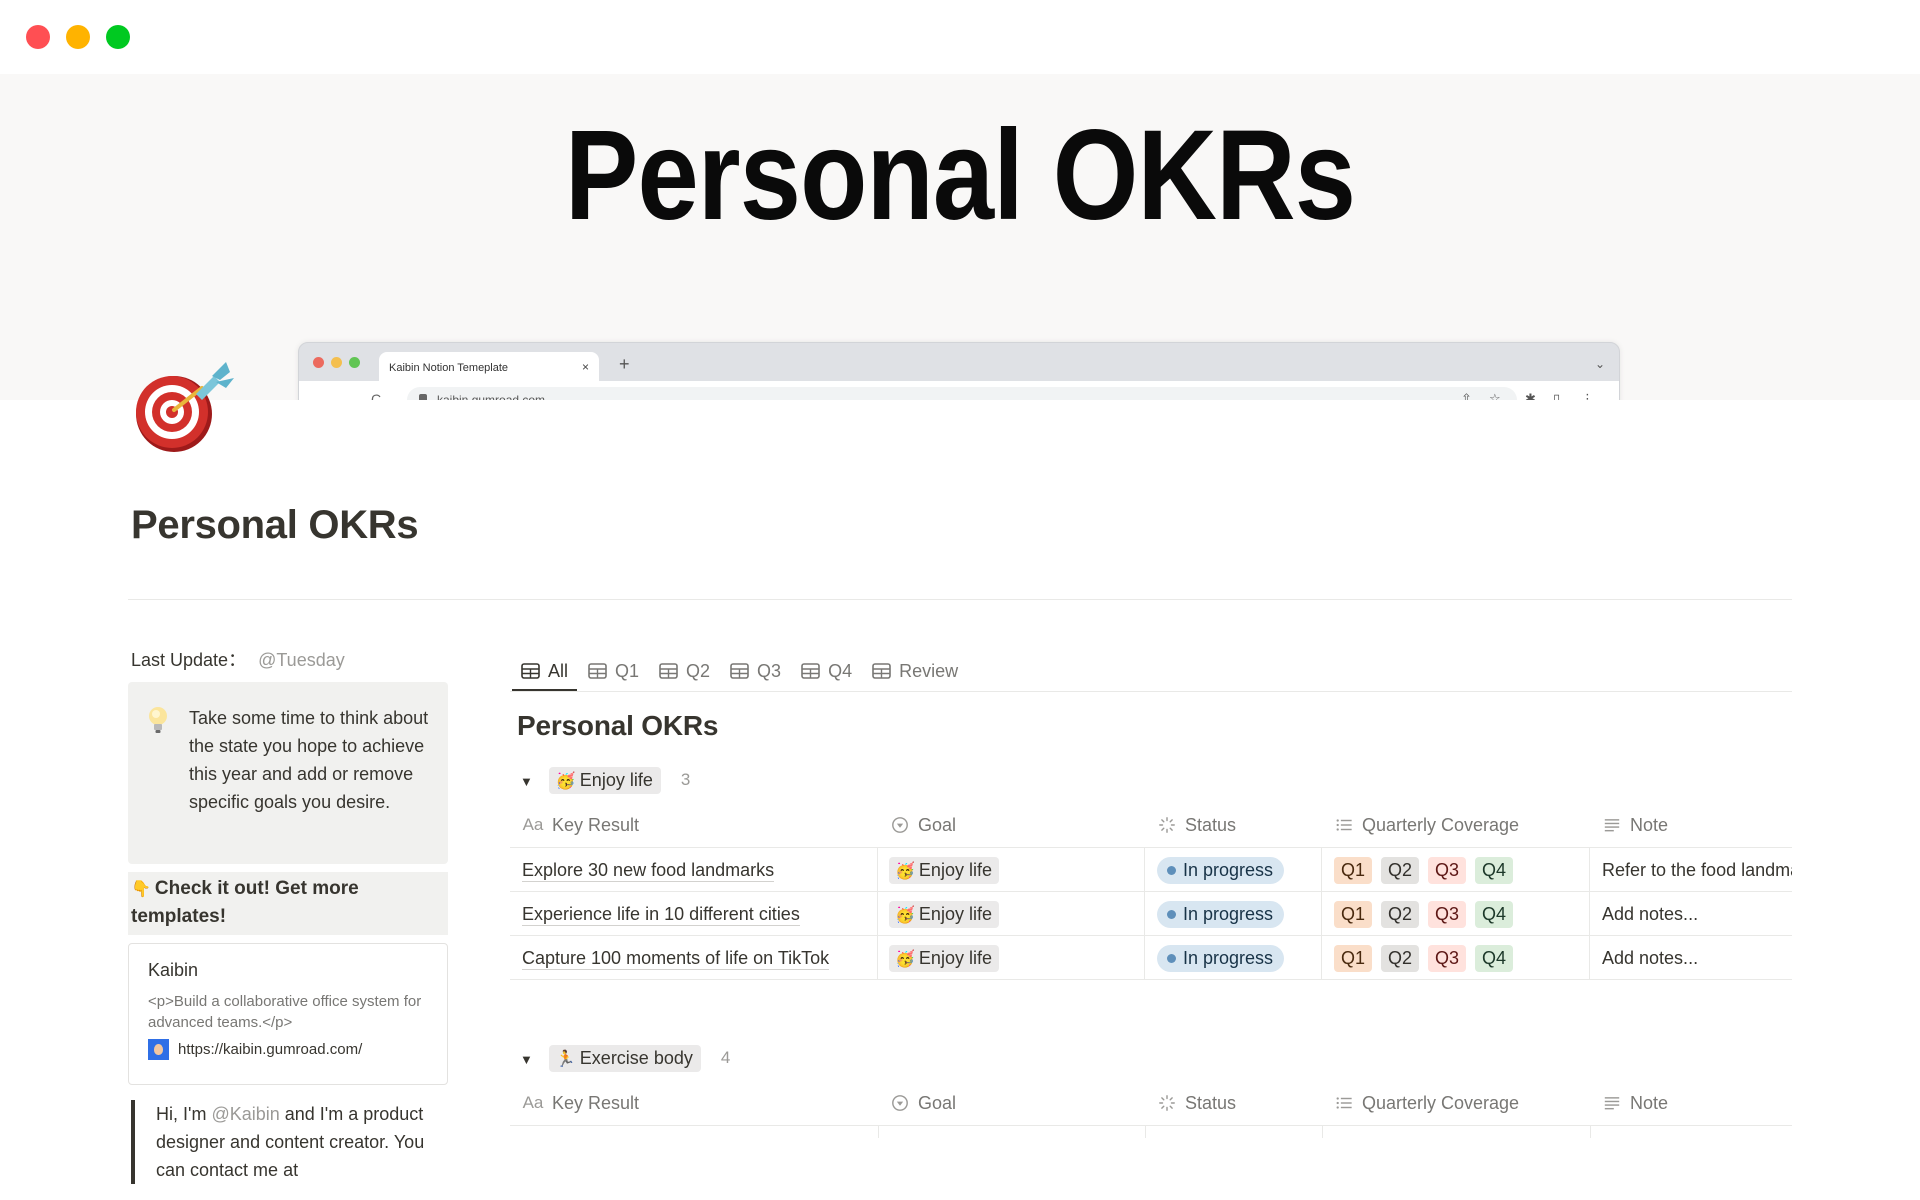 The width and height of the screenshot is (1920, 1200). I want to click on key-result-cell: Capture 100 moments of life on TikTok, so click(694, 958).